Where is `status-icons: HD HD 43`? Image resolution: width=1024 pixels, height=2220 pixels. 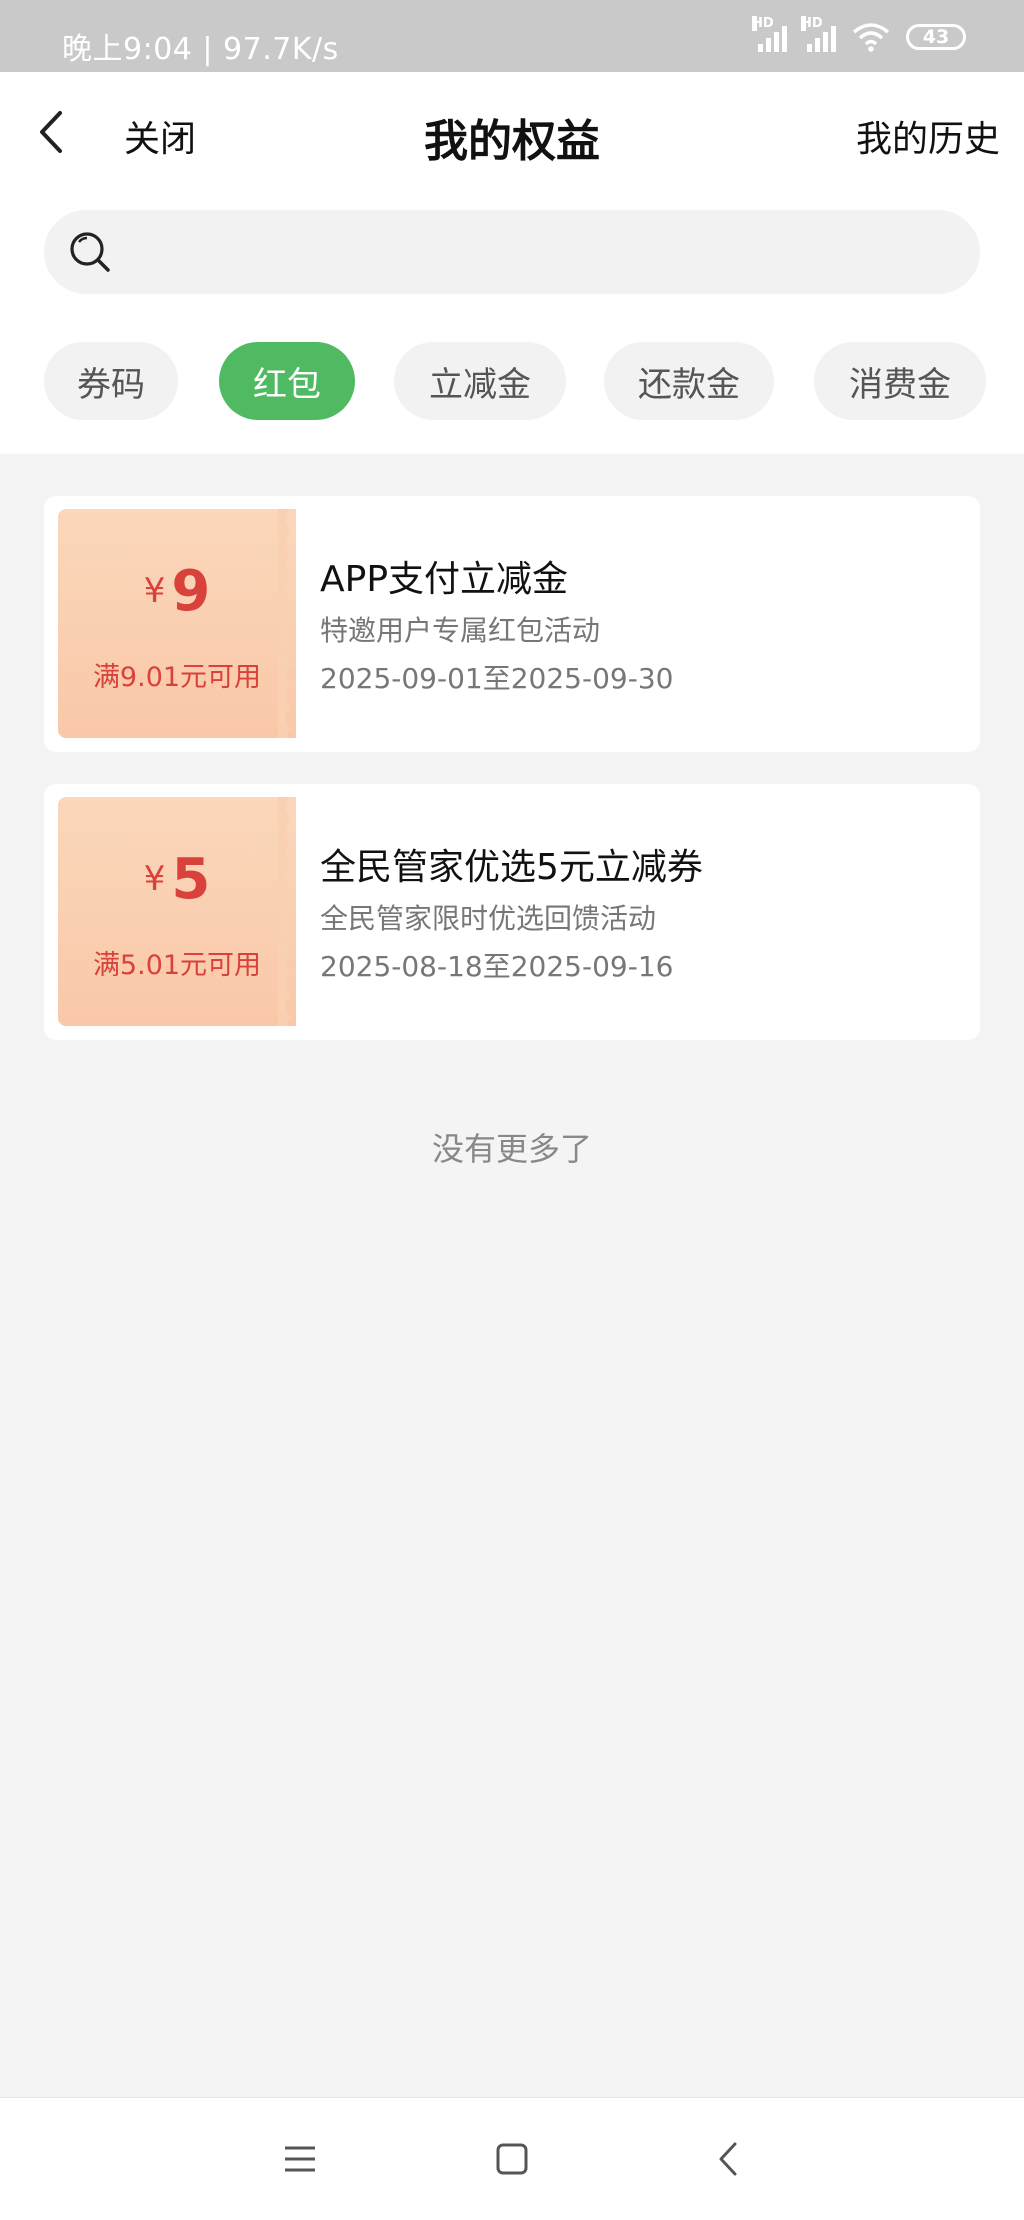
status-icons: HD HD 43 is located at coordinates (859, 34).